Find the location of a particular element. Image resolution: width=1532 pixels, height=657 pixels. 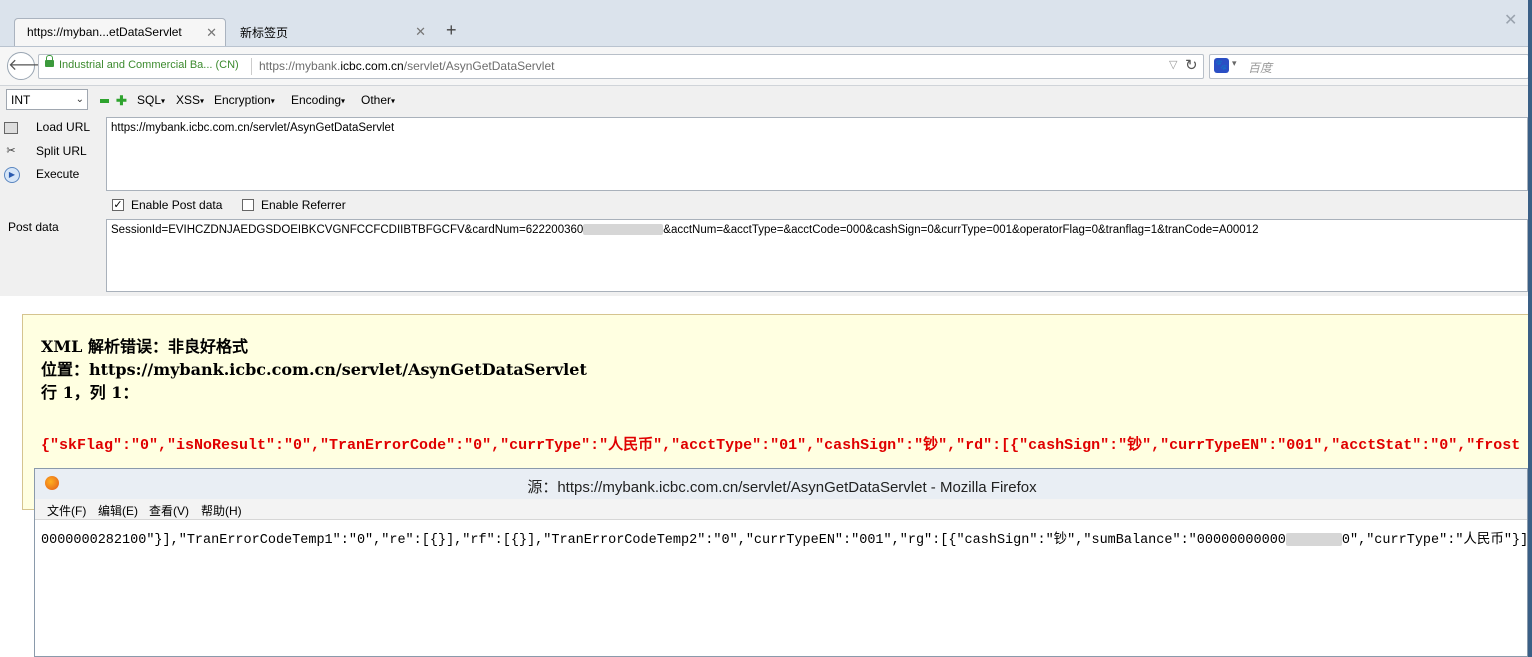

increase-icon: ✚ is located at coordinates (121, 100).